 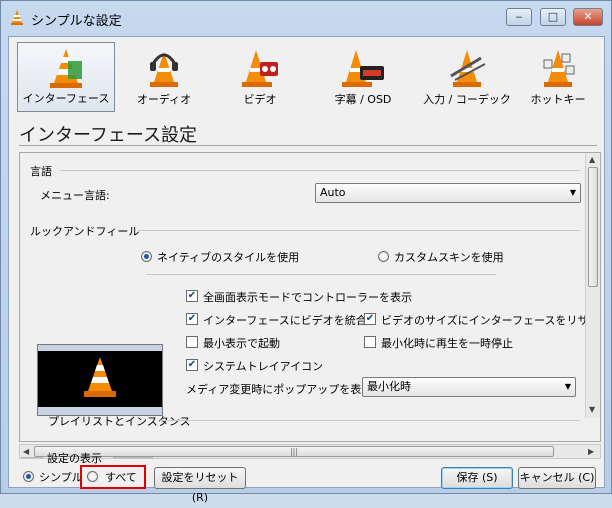 What do you see at coordinates (370, 342) in the screenshot?
I see `pause-minimized-checkbox` at bounding box center [370, 342].